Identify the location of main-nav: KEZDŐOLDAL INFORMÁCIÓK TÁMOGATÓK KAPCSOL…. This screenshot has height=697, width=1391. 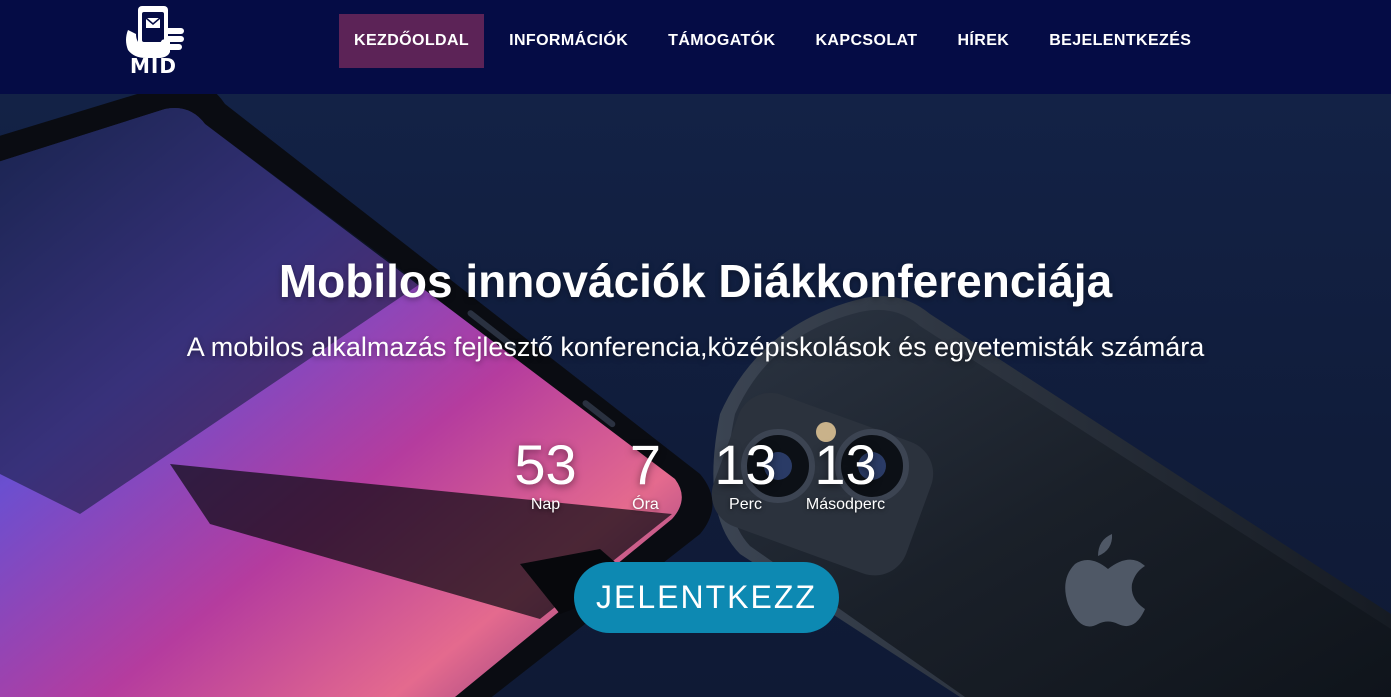
(772, 41).